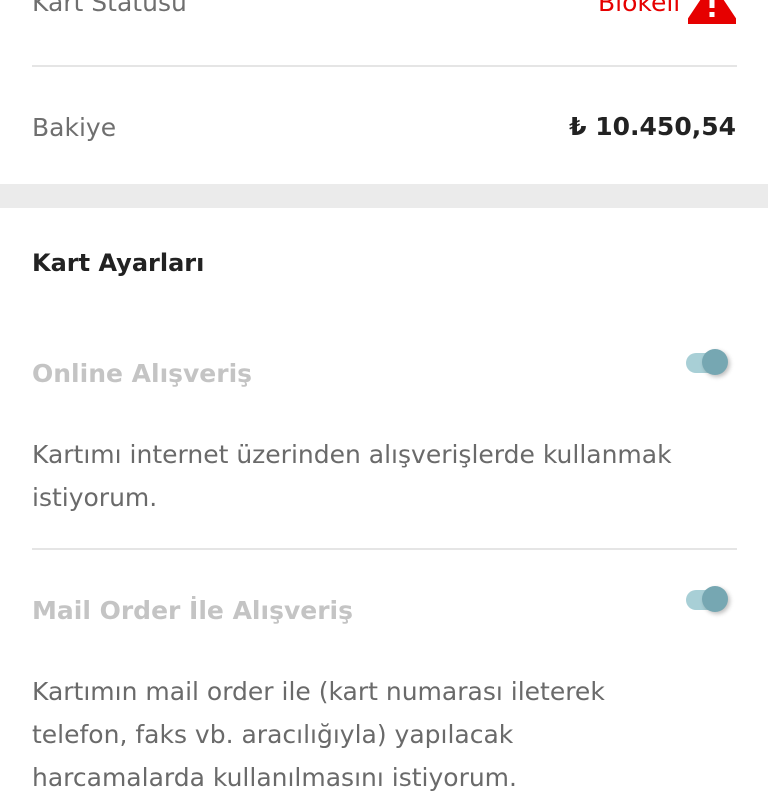  What do you see at coordinates (652, 126) in the screenshot?
I see `balance-value: ₺ 10.450,54` at bounding box center [652, 126].